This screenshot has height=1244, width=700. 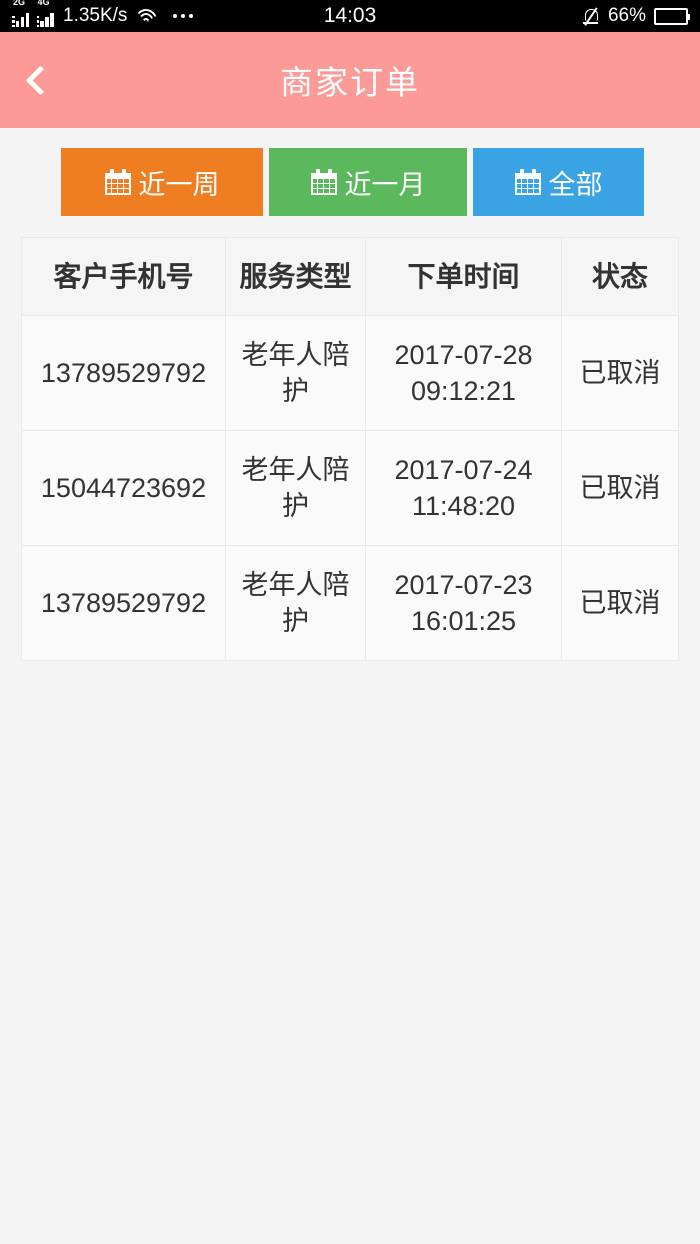 I want to click on chevron-left-icon, so click(x=40, y=80).